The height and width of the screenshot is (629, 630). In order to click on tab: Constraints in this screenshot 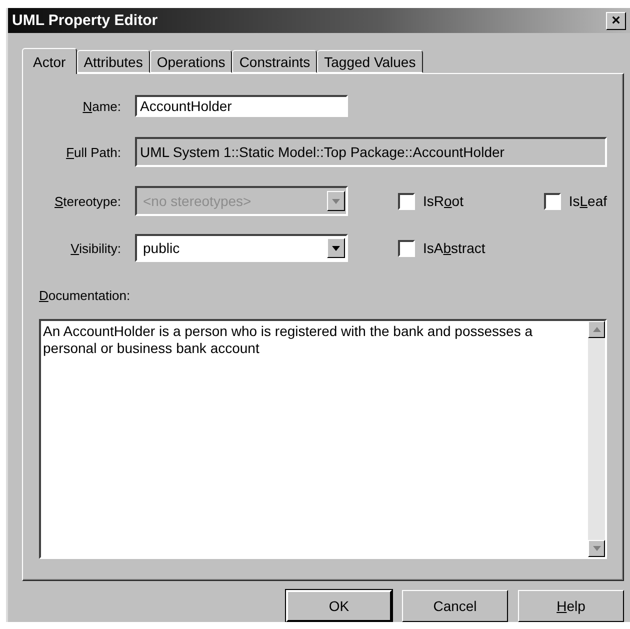, I will do `click(275, 61)`.